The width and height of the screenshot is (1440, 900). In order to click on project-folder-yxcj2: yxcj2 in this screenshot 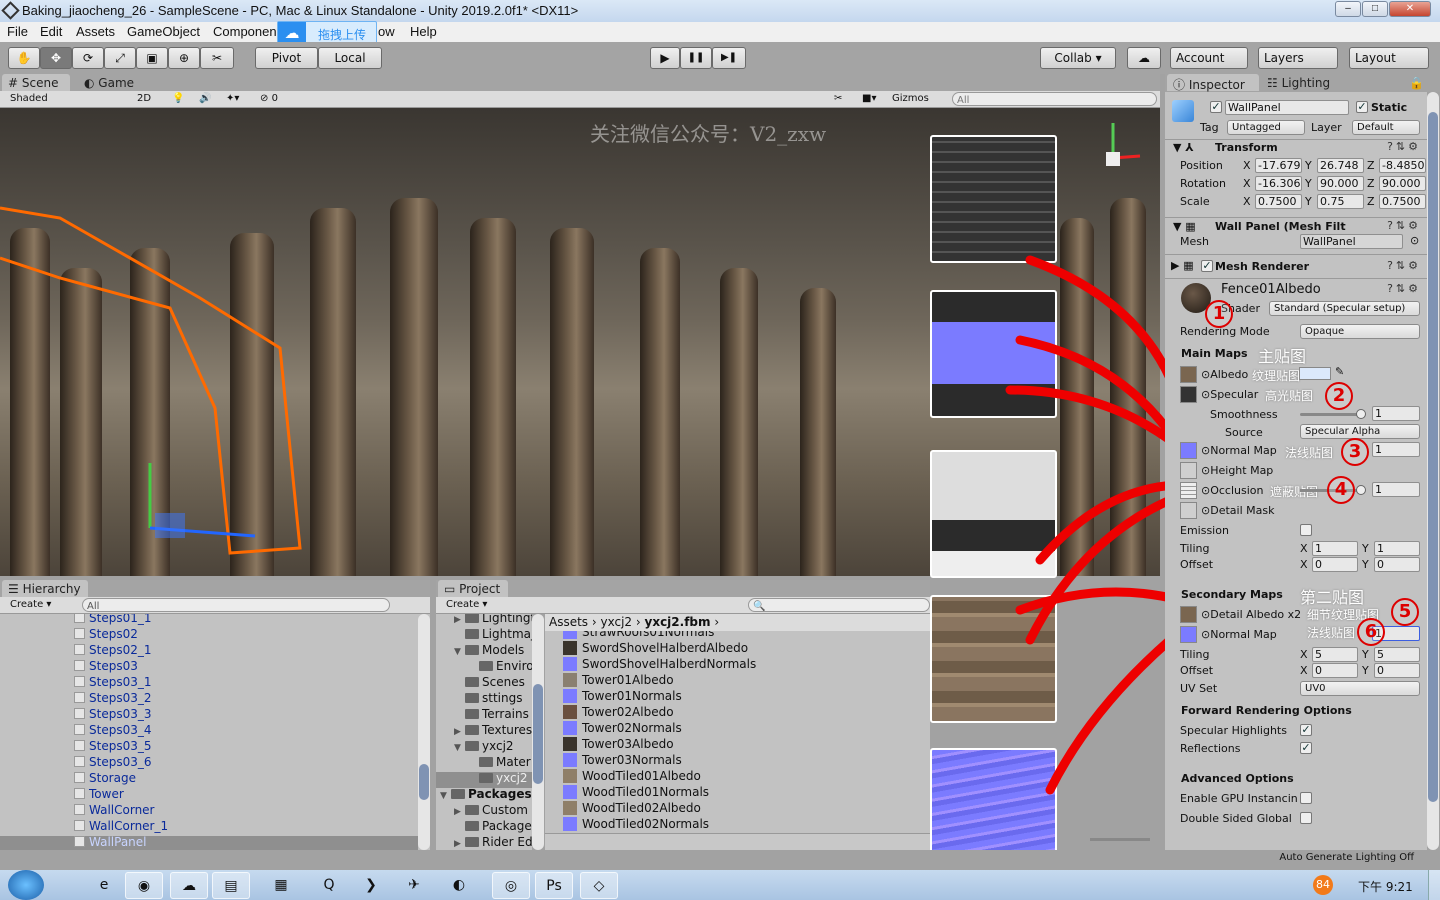, I will do `click(498, 778)`.